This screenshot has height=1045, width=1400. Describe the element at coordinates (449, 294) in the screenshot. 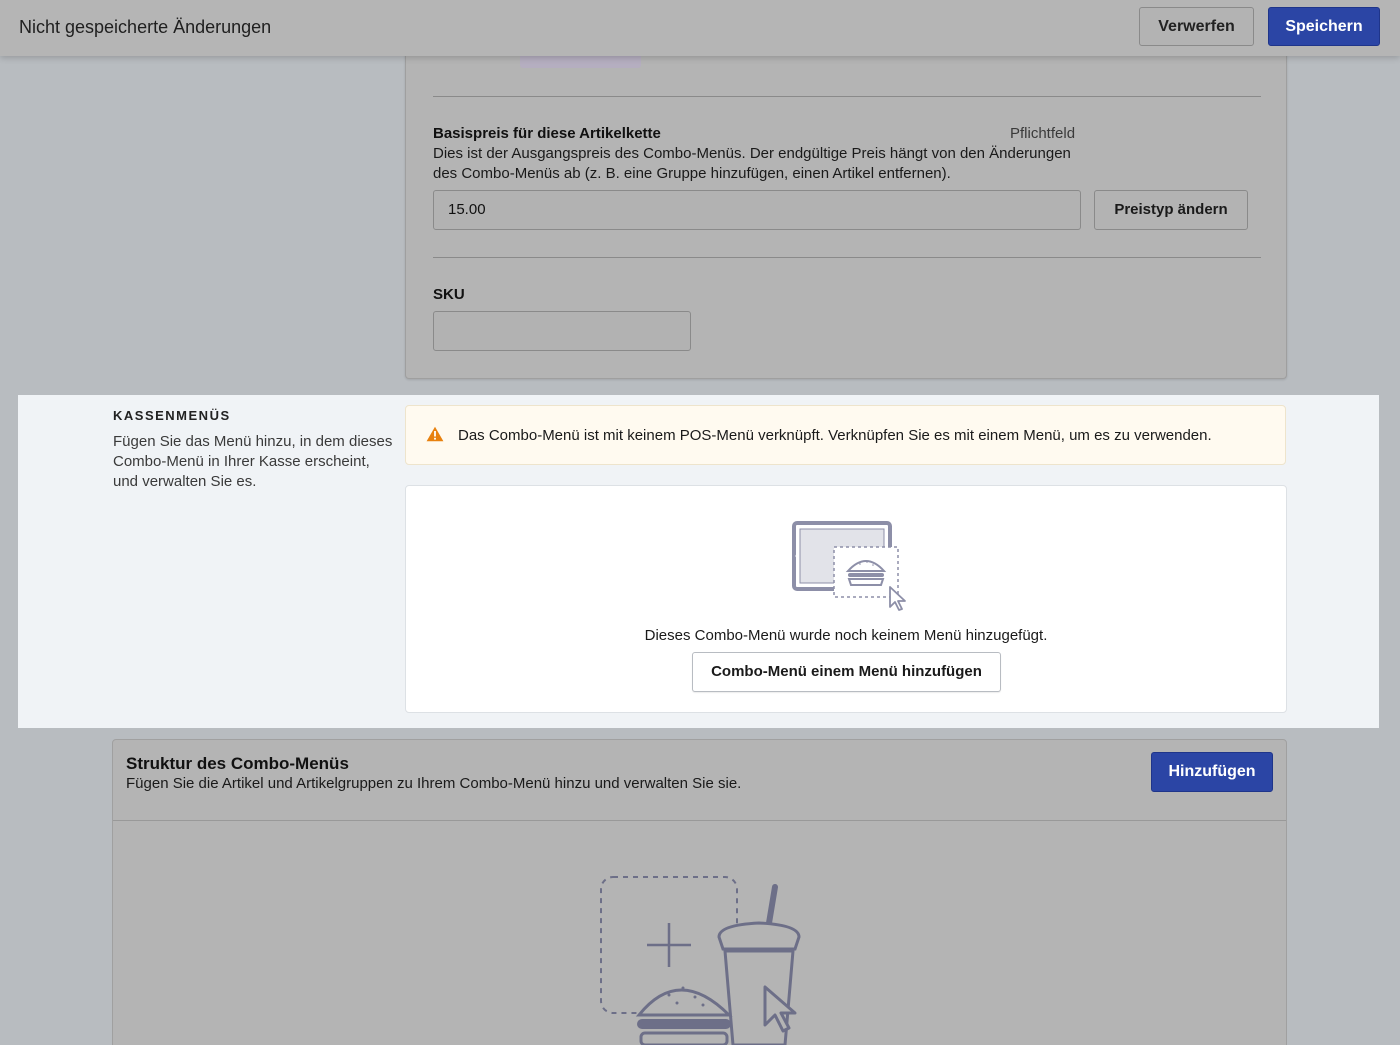

I see `sku-label: SKU` at that location.